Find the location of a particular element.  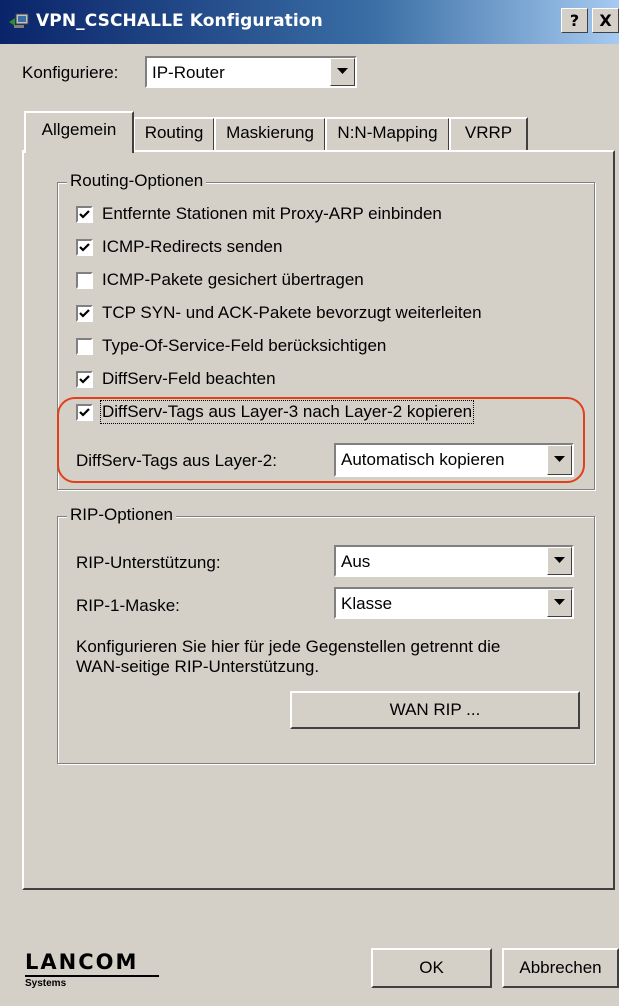

ok-button: OK is located at coordinates (431, 968).